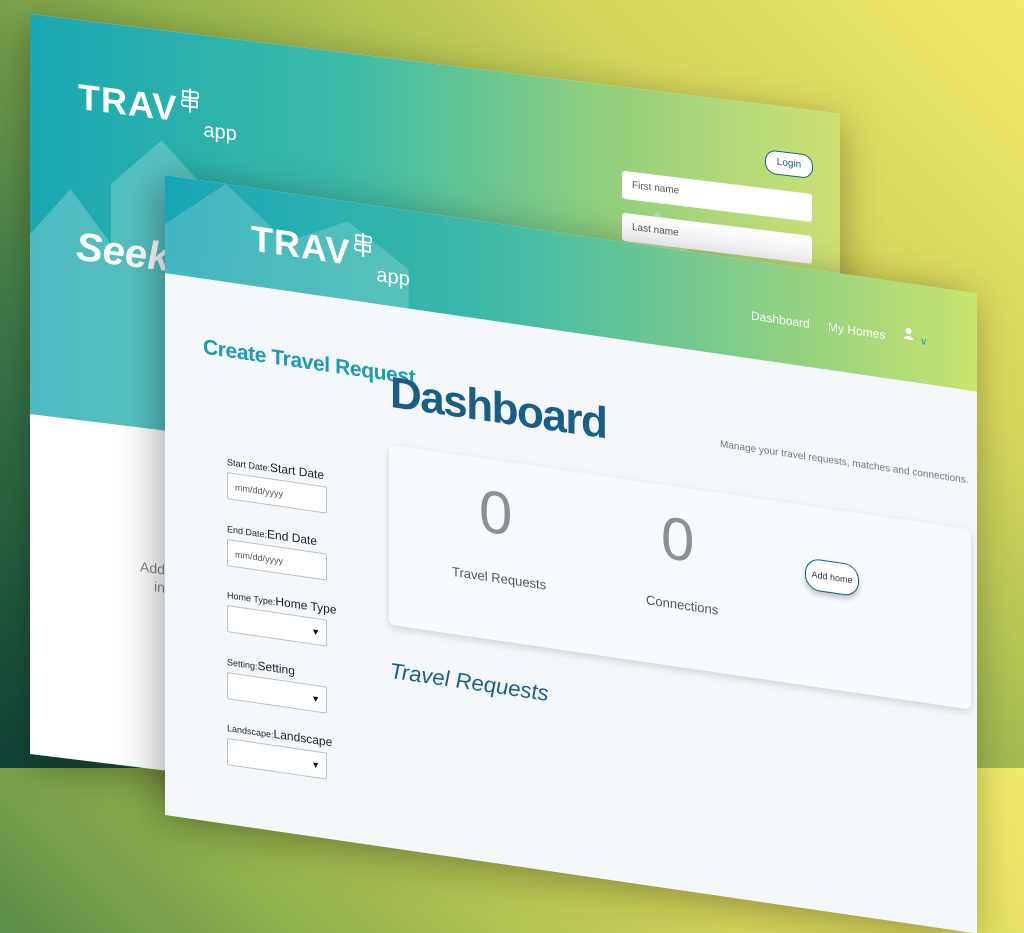 This screenshot has width=1024, height=933. I want to click on page-title: Dashboard, so click(498, 408).